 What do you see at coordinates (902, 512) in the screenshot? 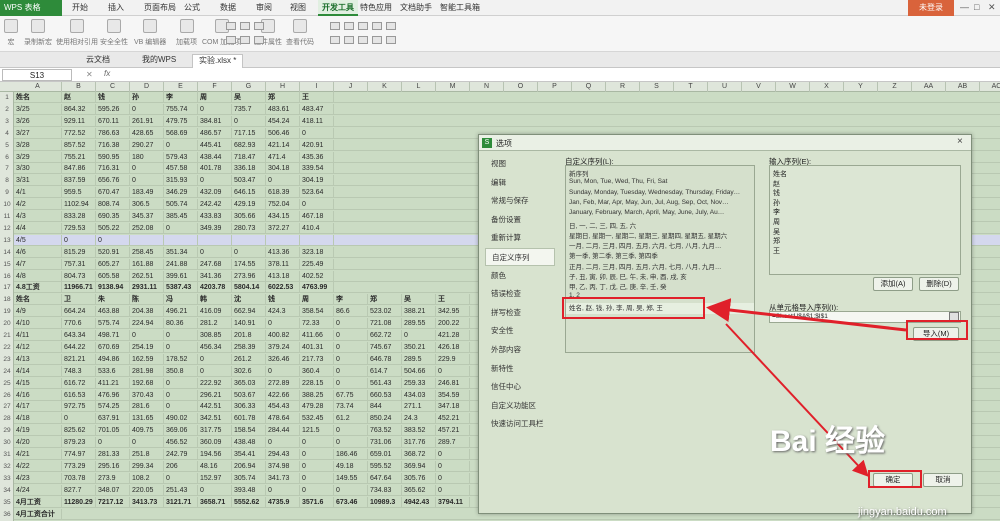
I see `baidu-watermark-url: jingyan.baidu.com` at bounding box center [902, 512].